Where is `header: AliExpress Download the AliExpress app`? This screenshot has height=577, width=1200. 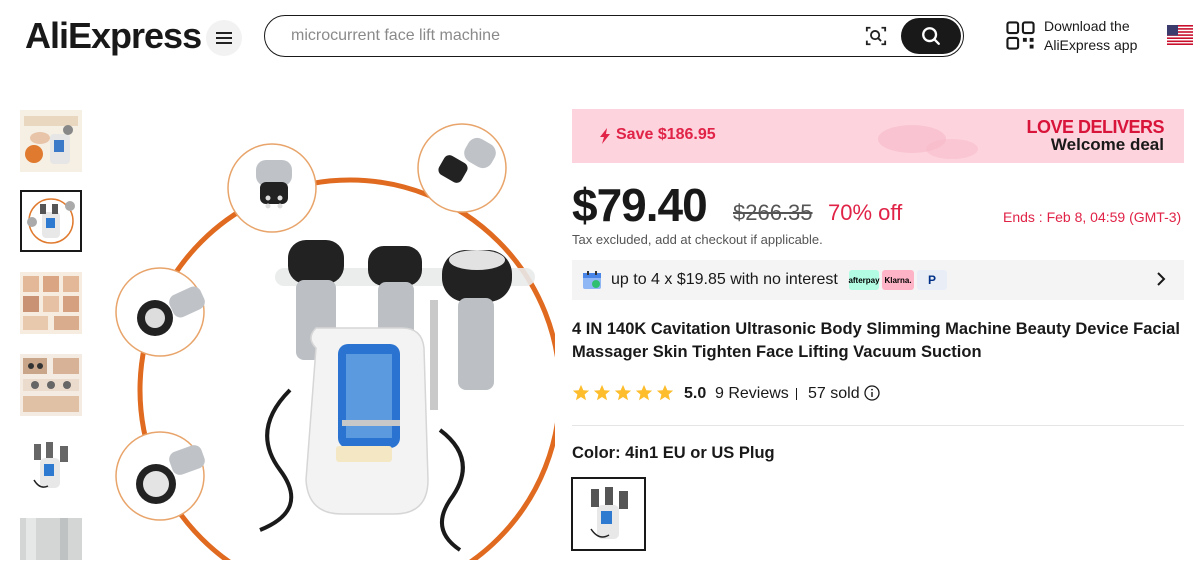 header: AliExpress Download the AliExpress app is located at coordinates (600, 39).